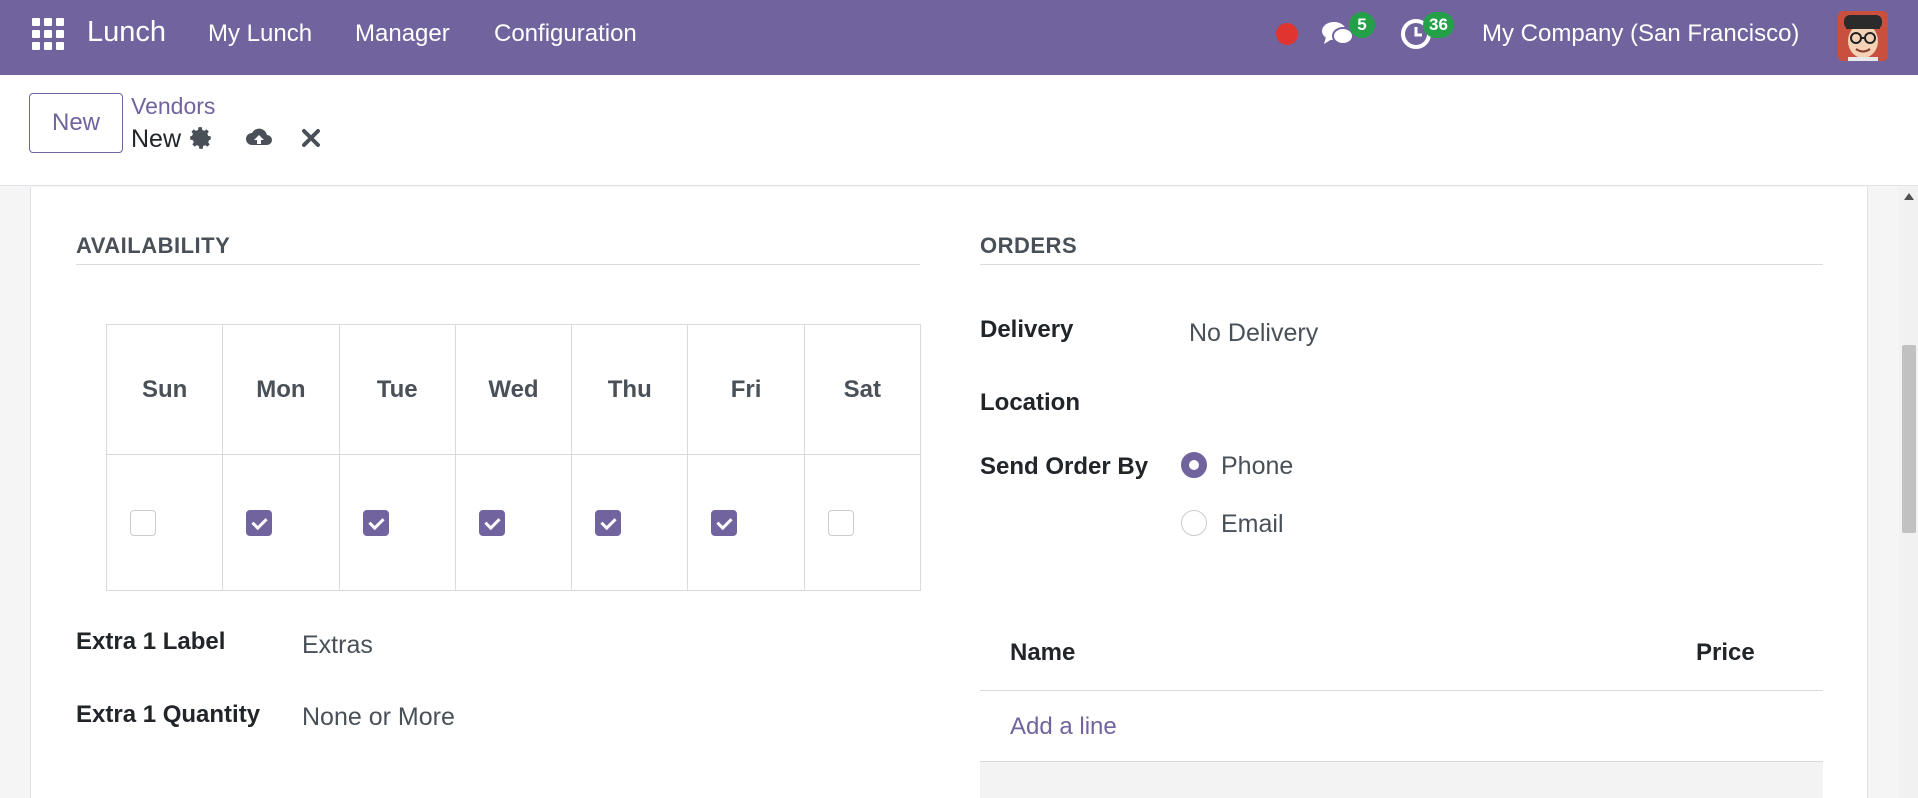  Describe the element at coordinates (397, 389) in the screenshot. I see `day-header-tue: Tue` at that location.